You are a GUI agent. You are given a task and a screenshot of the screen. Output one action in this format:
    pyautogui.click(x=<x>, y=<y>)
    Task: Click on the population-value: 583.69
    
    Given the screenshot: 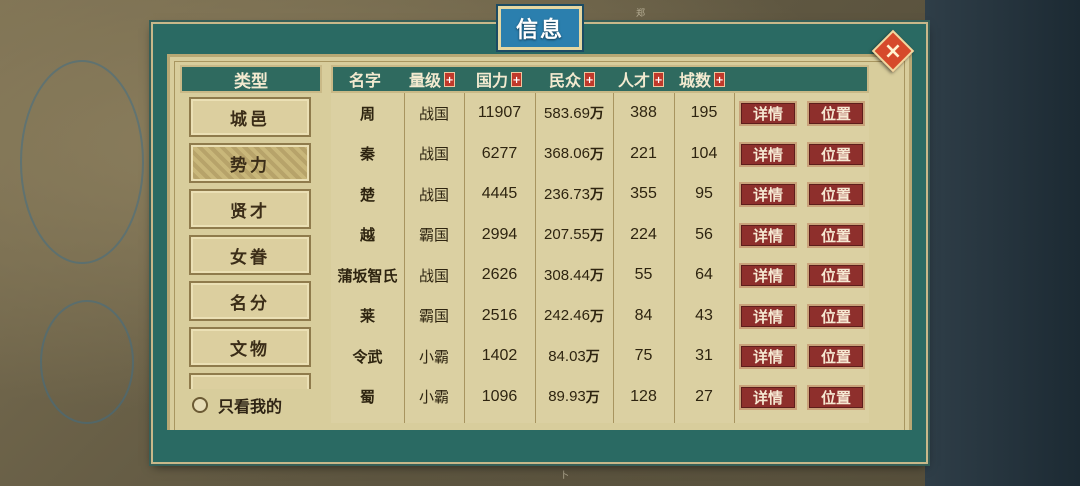 What is the action you would take?
    pyautogui.click(x=567, y=113)
    